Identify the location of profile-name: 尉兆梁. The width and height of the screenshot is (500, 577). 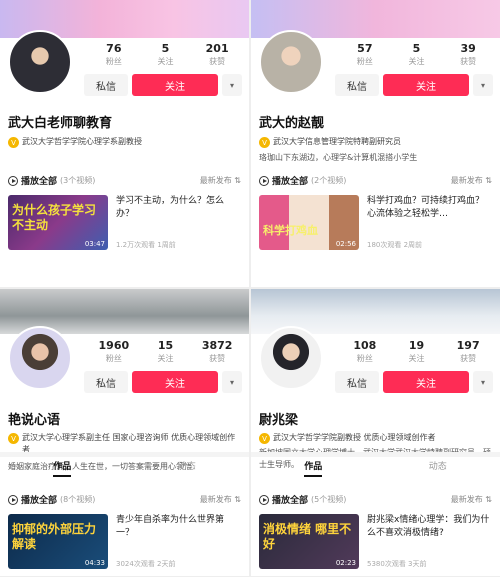
(279, 420).